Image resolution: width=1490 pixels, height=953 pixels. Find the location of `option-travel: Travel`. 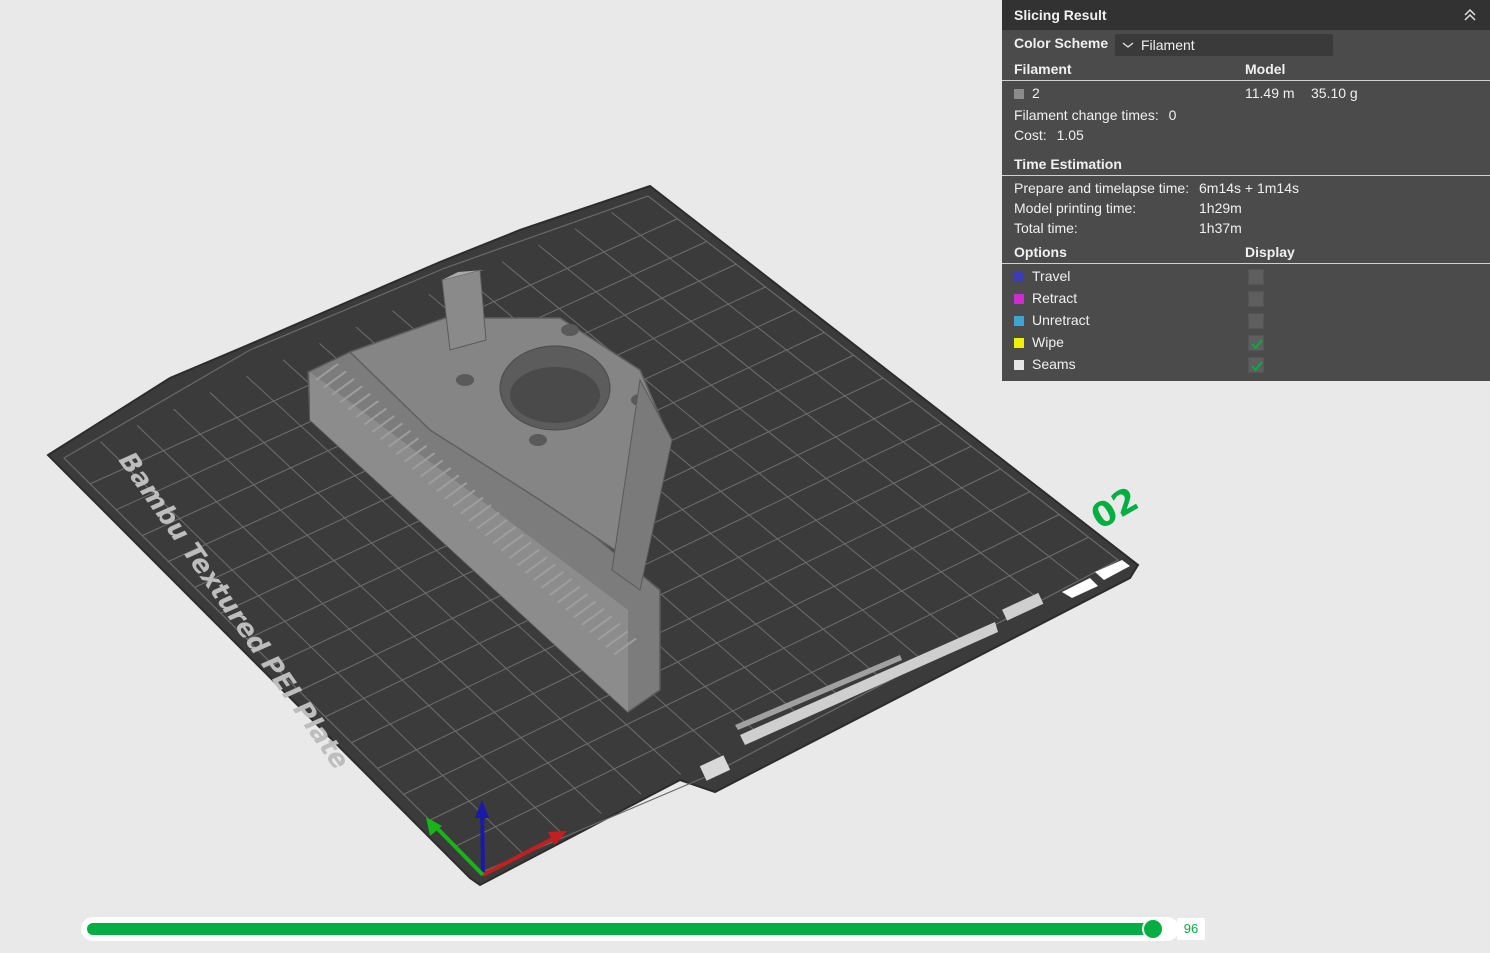

option-travel: Travel is located at coordinates (1042, 276).